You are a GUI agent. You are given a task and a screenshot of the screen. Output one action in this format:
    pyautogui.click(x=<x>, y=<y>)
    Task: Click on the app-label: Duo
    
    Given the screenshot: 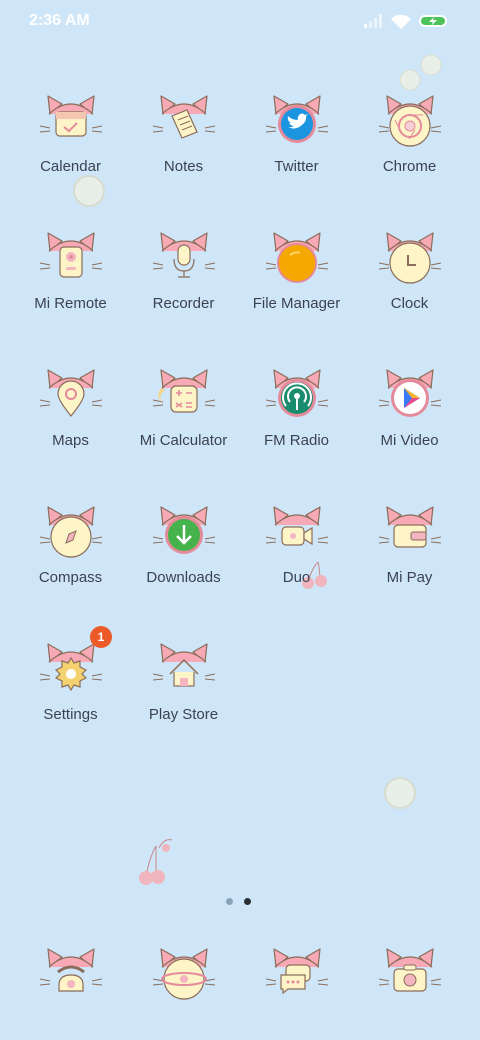 What is the action you would take?
    pyautogui.click(x=296, y=577)
    